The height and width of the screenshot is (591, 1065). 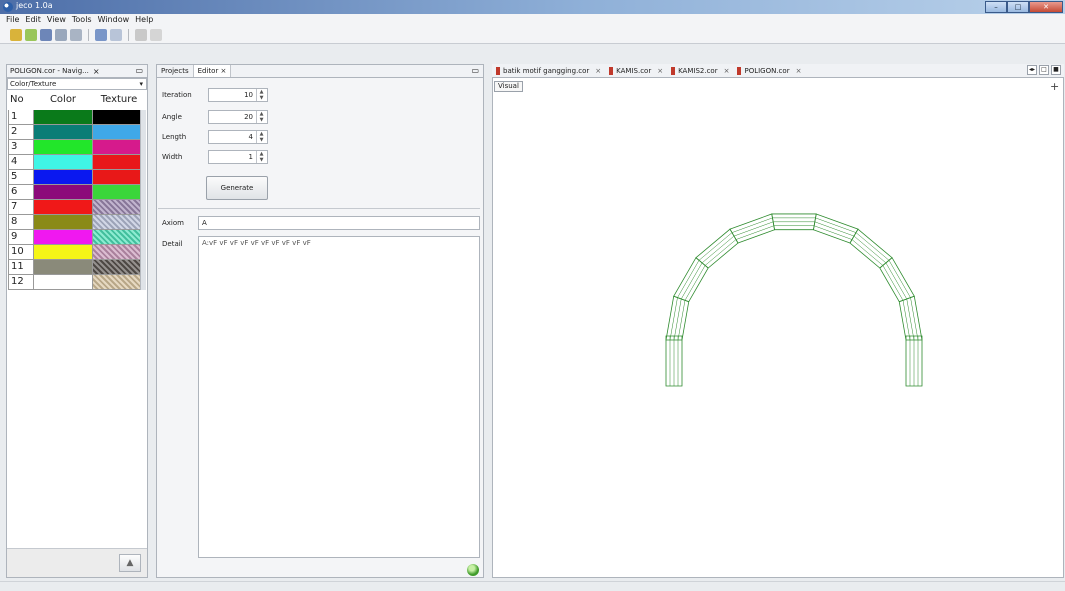 What do you see at coordinates (116, 34) in the screenshot?
I see `redo-icon` at bounding box center [116, 34].